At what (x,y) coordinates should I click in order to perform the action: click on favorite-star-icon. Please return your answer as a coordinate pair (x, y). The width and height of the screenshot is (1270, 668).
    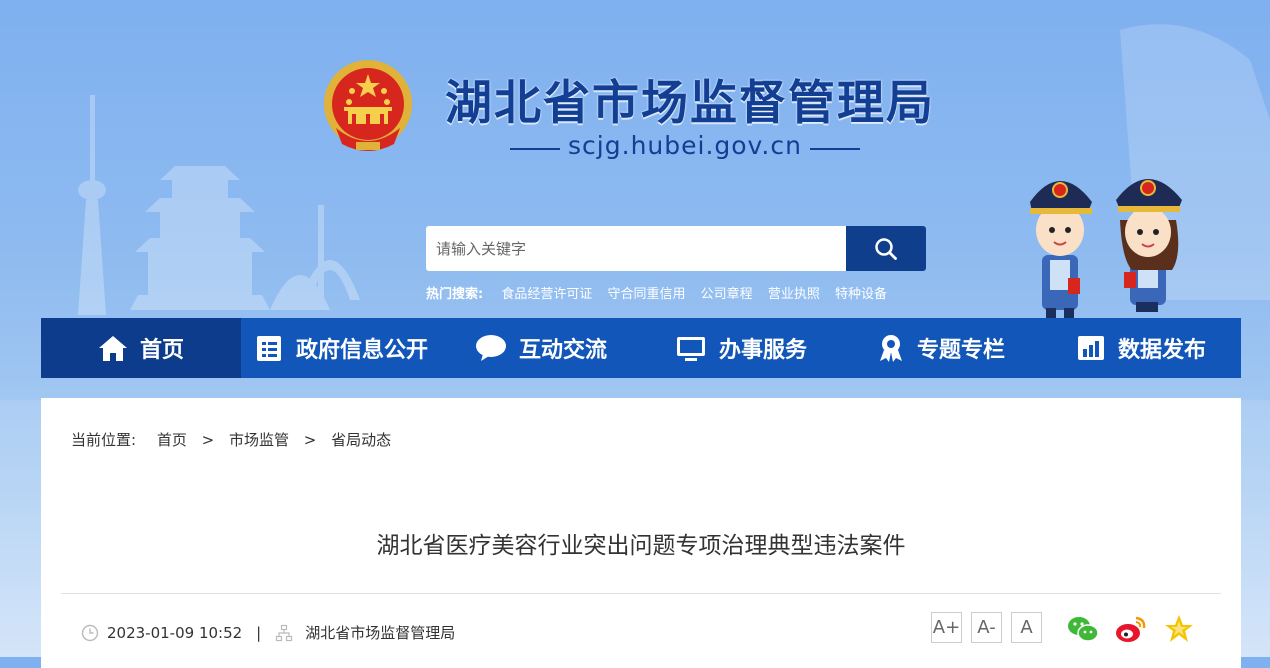
    Looking at the image, I should click on (1179, 629).